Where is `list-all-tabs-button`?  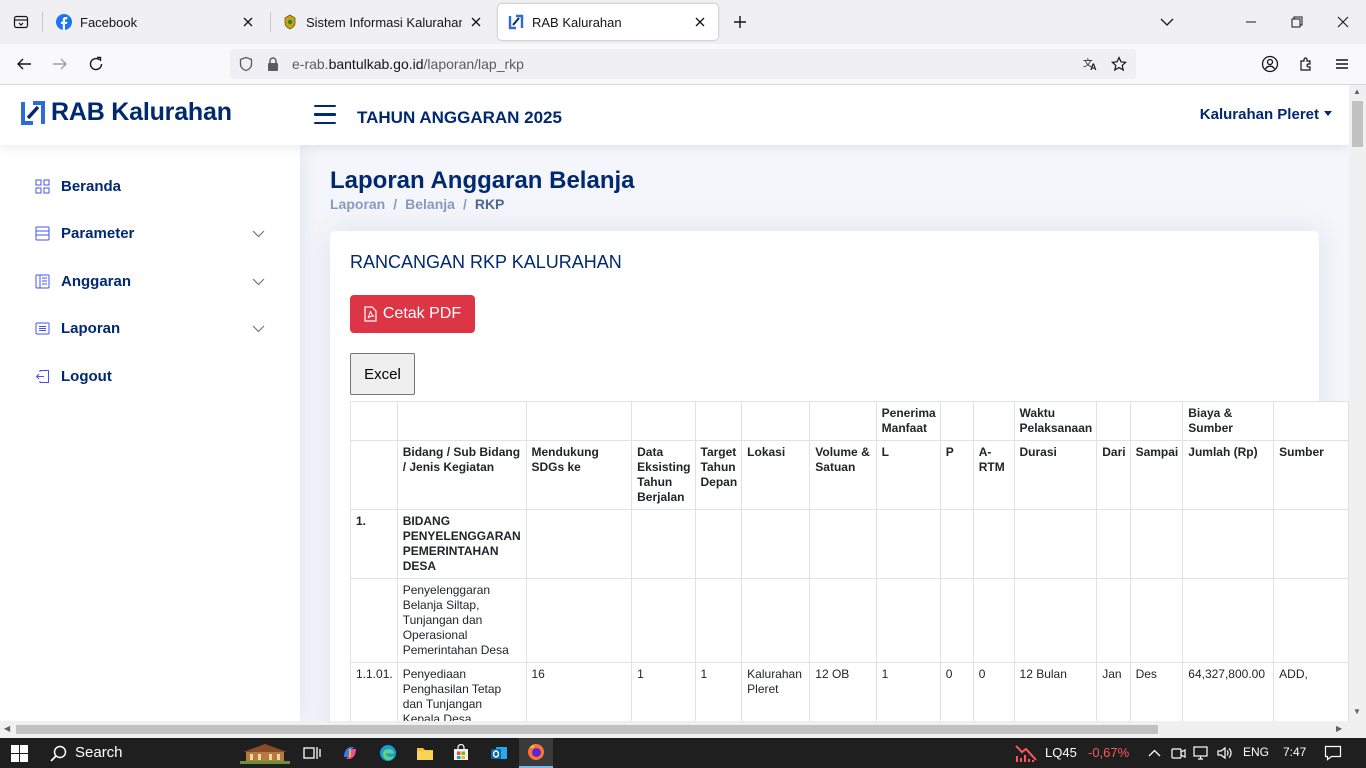
list-all-tabs-button is located at coordinates (1167, 22).